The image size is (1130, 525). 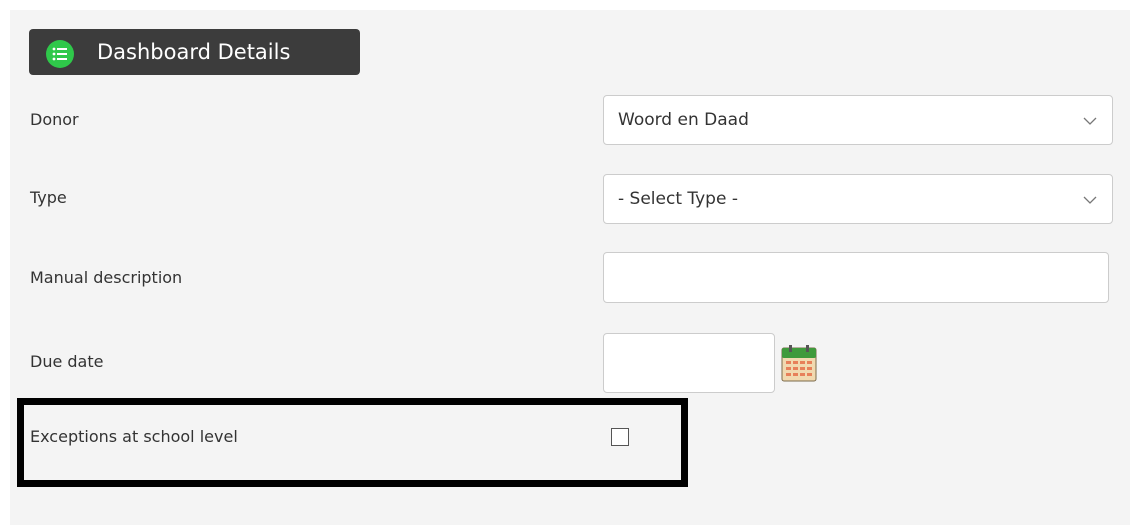 What do you see at coordinates (54, 119) in the screenshot?
I see `donor-label: Donor` at bounding box center [54, 119].